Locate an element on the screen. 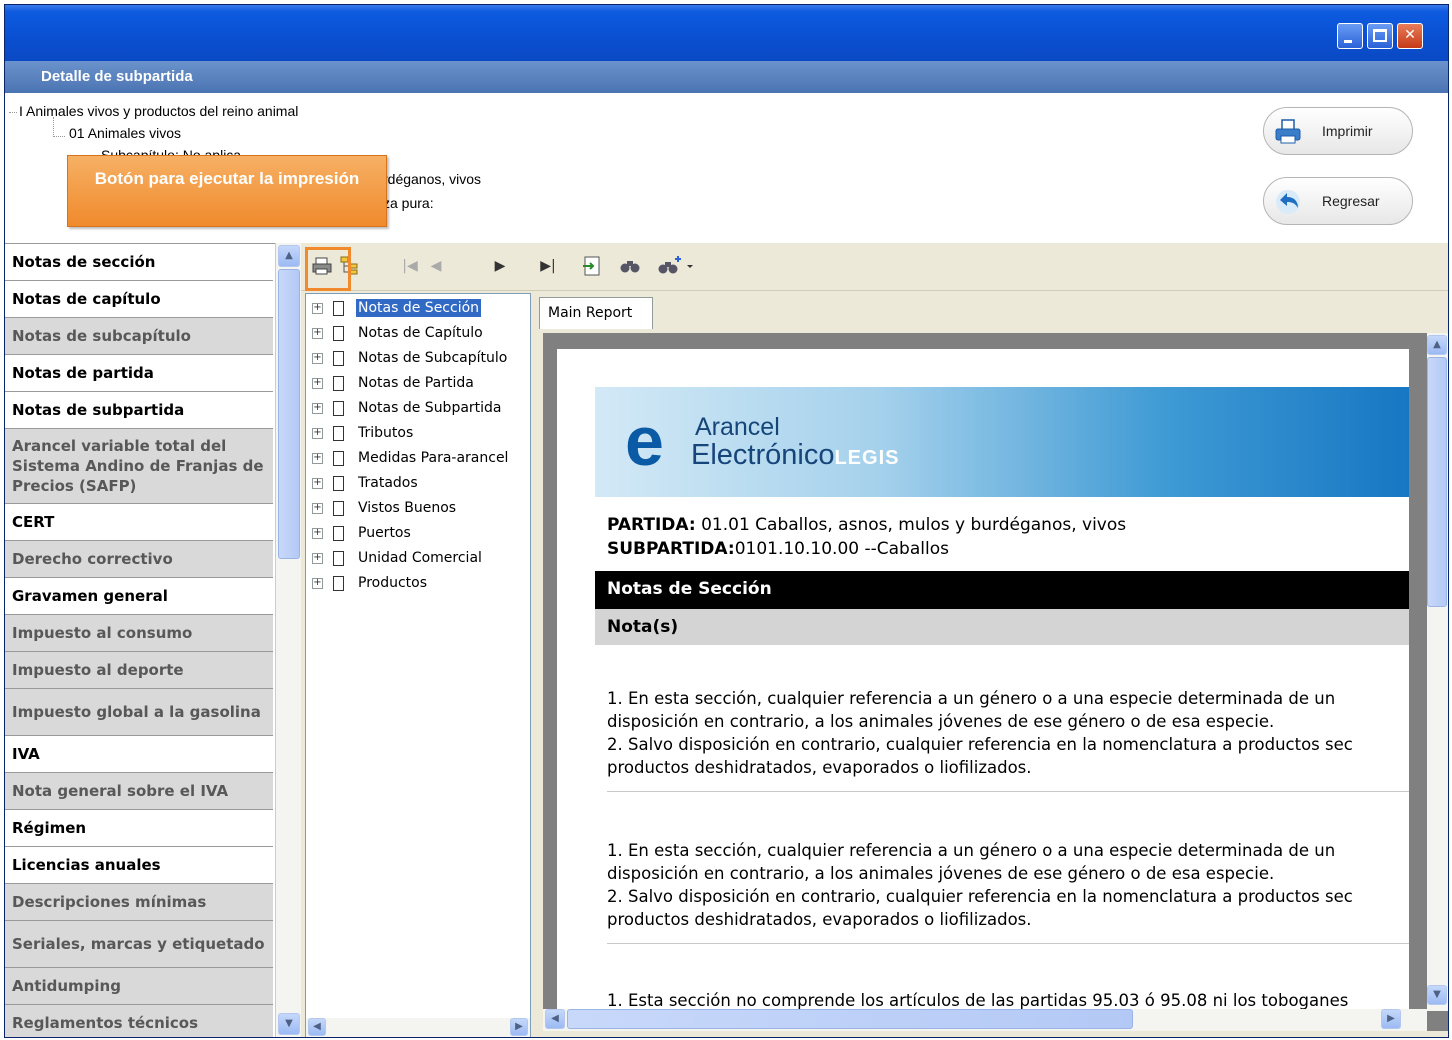  group-tree-hscroll: ◀ ▶ is located at coordinates (418, 1027).